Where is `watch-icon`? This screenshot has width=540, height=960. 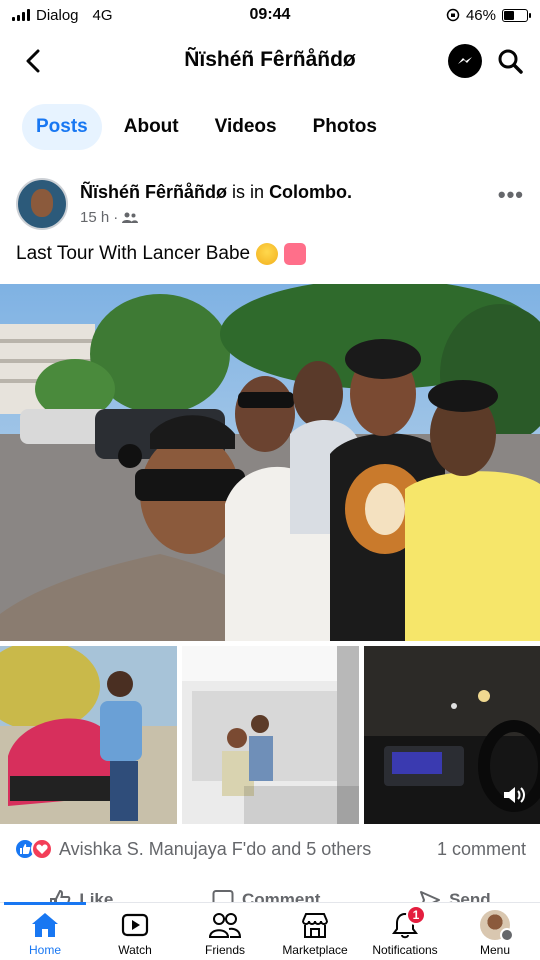 watch-icon is located at coordinates (135, 925).